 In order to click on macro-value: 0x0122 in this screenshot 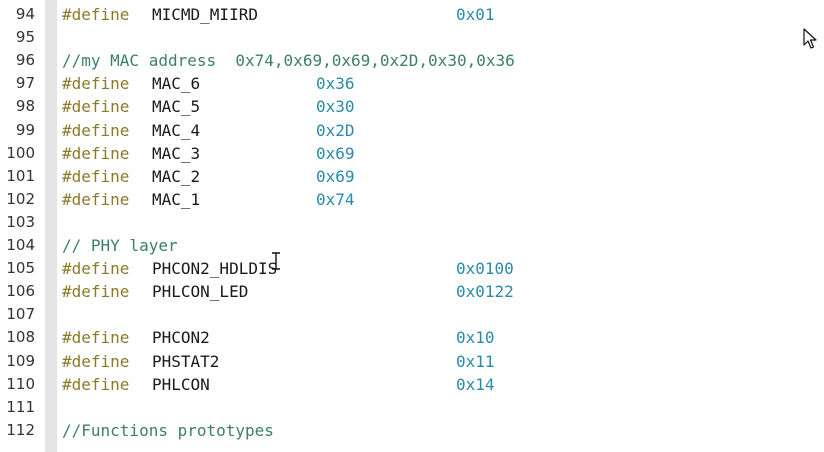, I will do `click(485, 292)`.